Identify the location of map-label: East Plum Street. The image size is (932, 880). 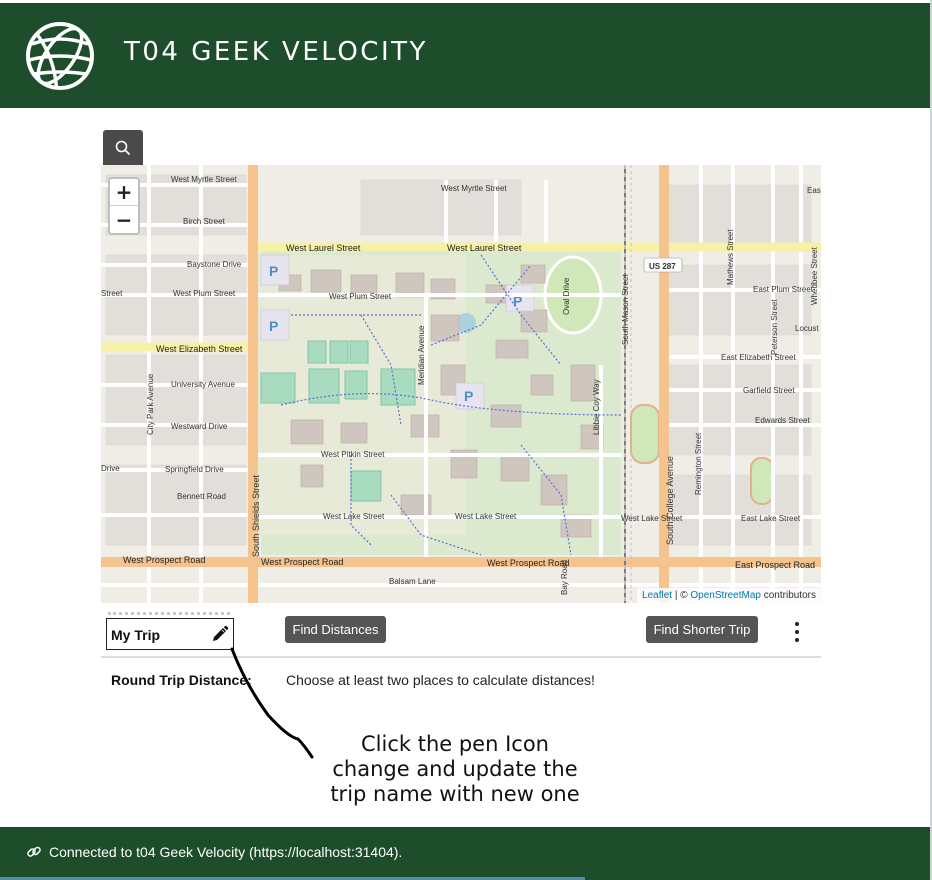
(783, 289).